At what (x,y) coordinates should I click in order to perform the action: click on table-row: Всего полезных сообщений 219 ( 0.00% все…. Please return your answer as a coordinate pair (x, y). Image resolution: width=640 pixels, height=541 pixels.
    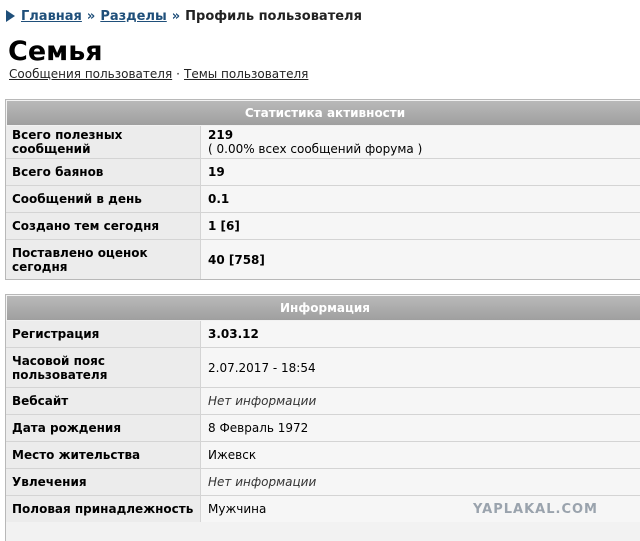
    Looking at the image, I should click on (323, 142).